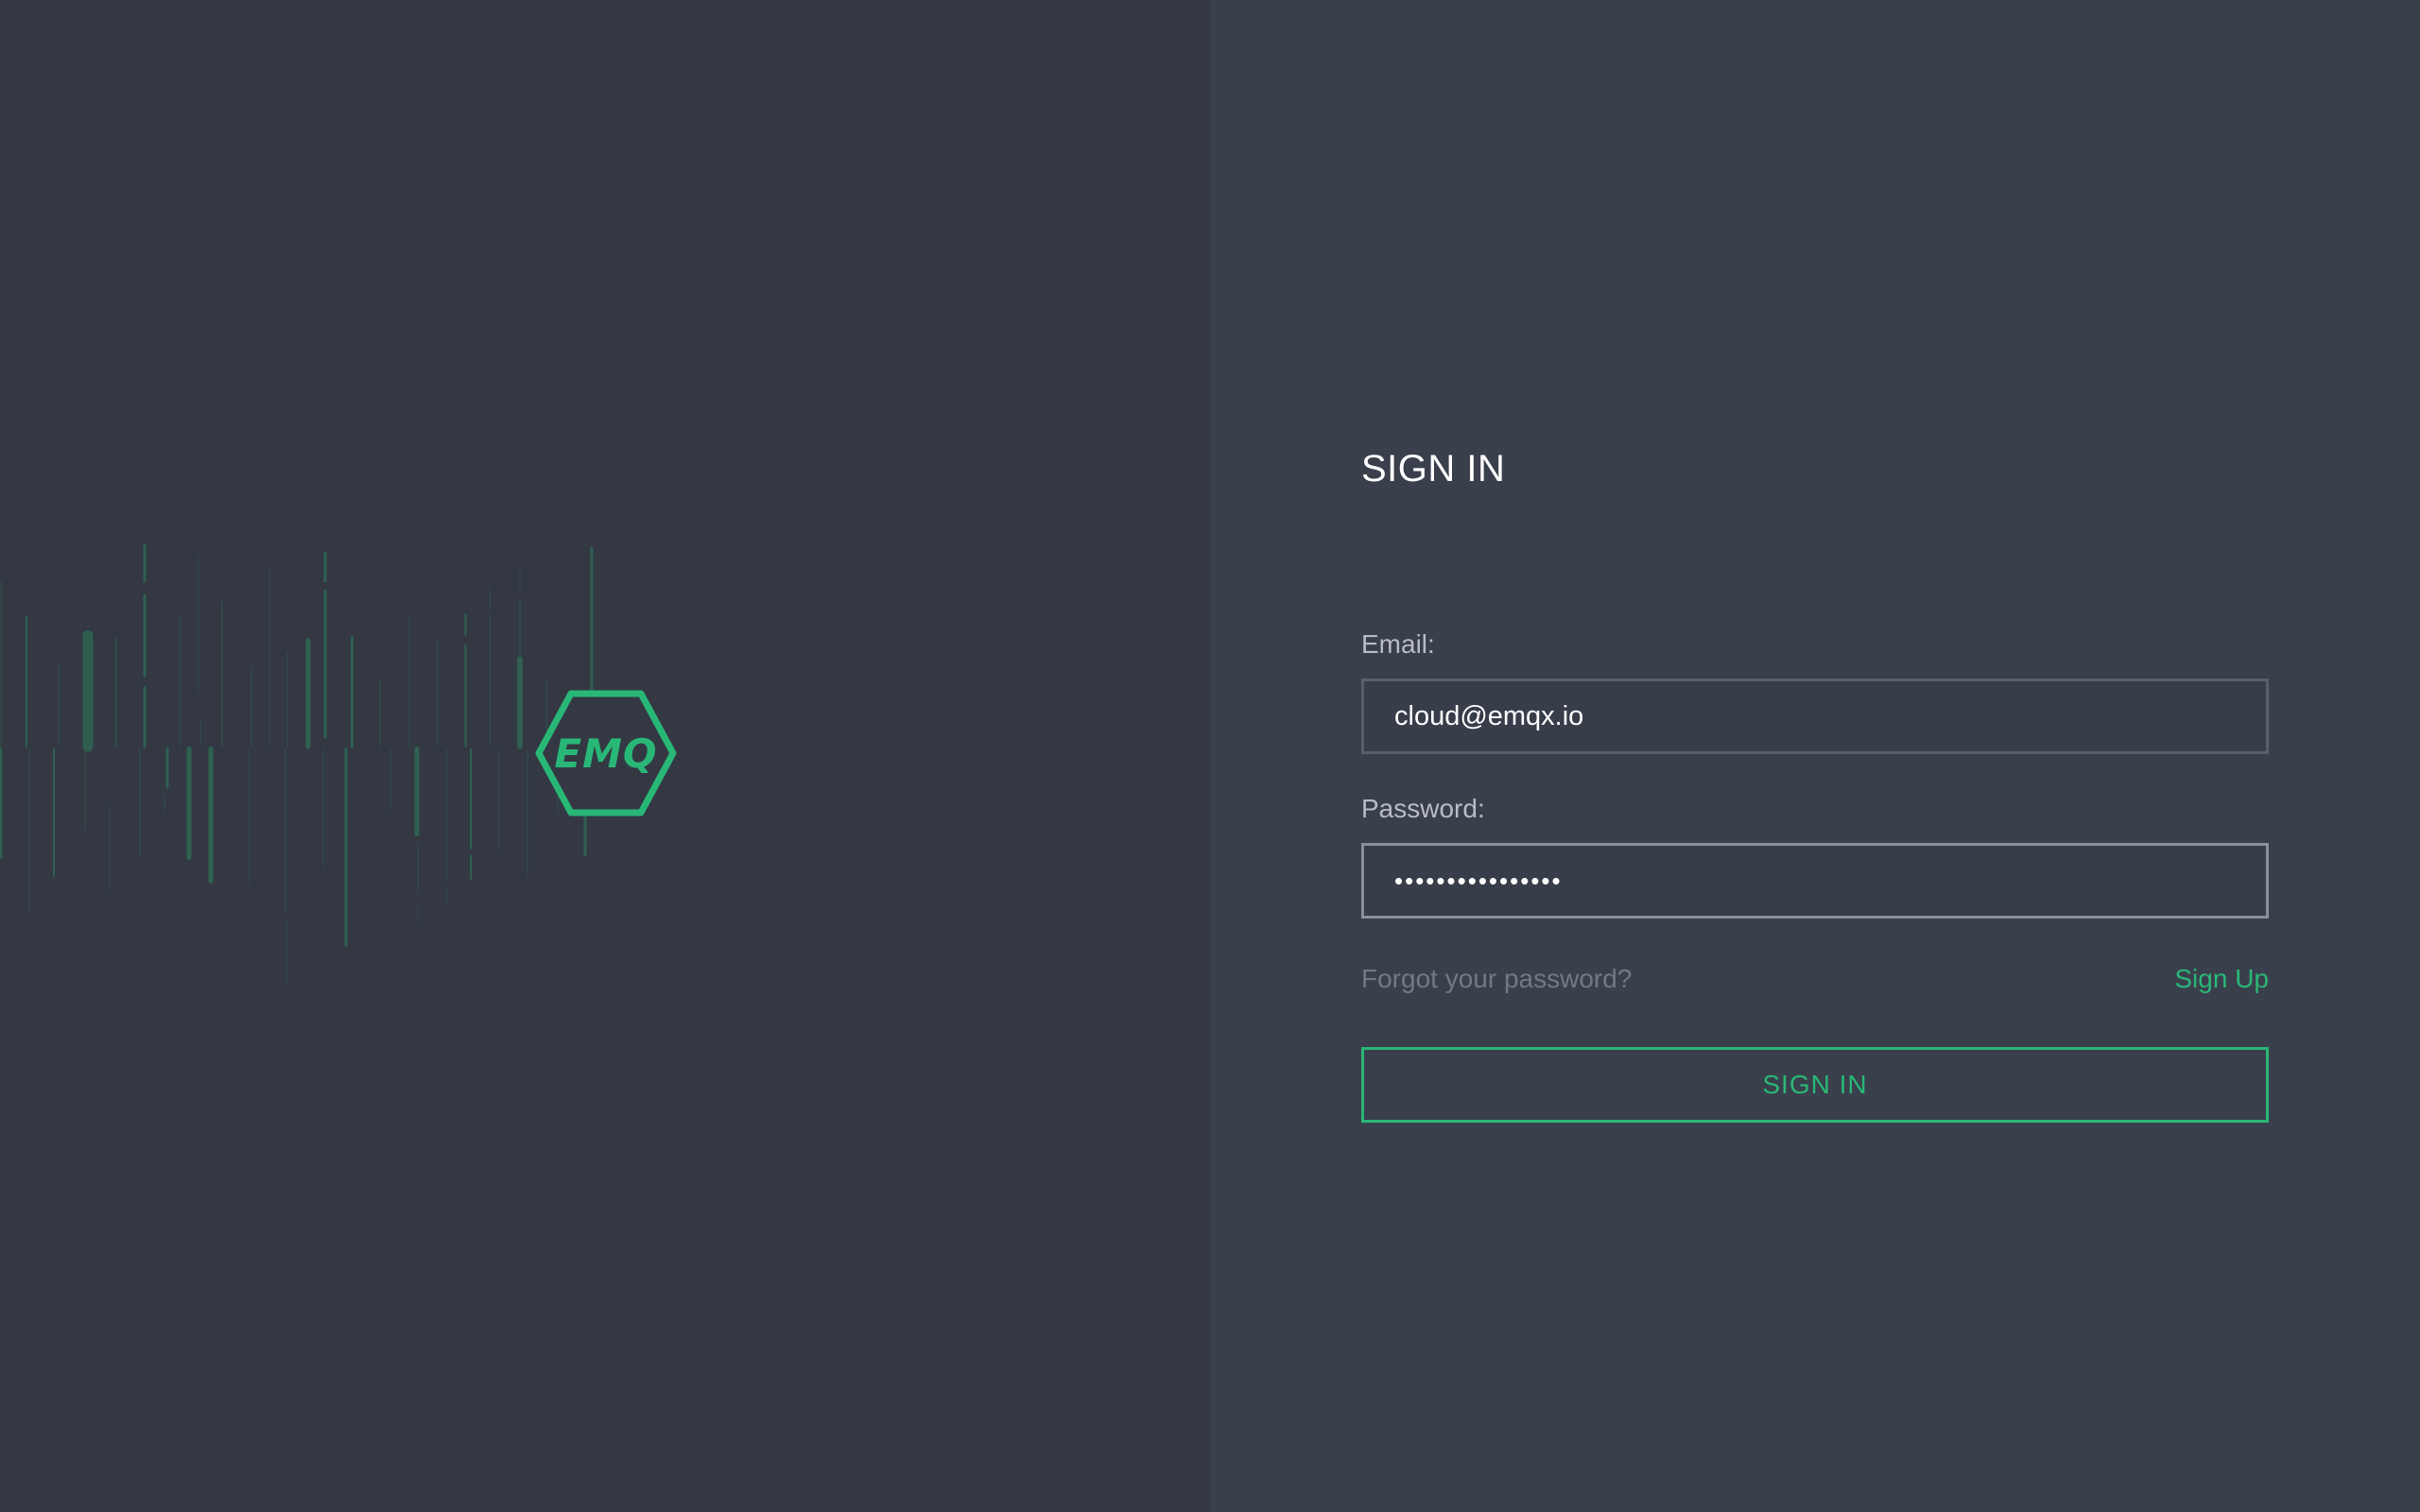 The height and width of the screenshot is (1512, 2420). What do you see at coordinates (1433, 469) in the screenshot?
I see `page-title: SIGN IN` at bounding box center [1433, 469].